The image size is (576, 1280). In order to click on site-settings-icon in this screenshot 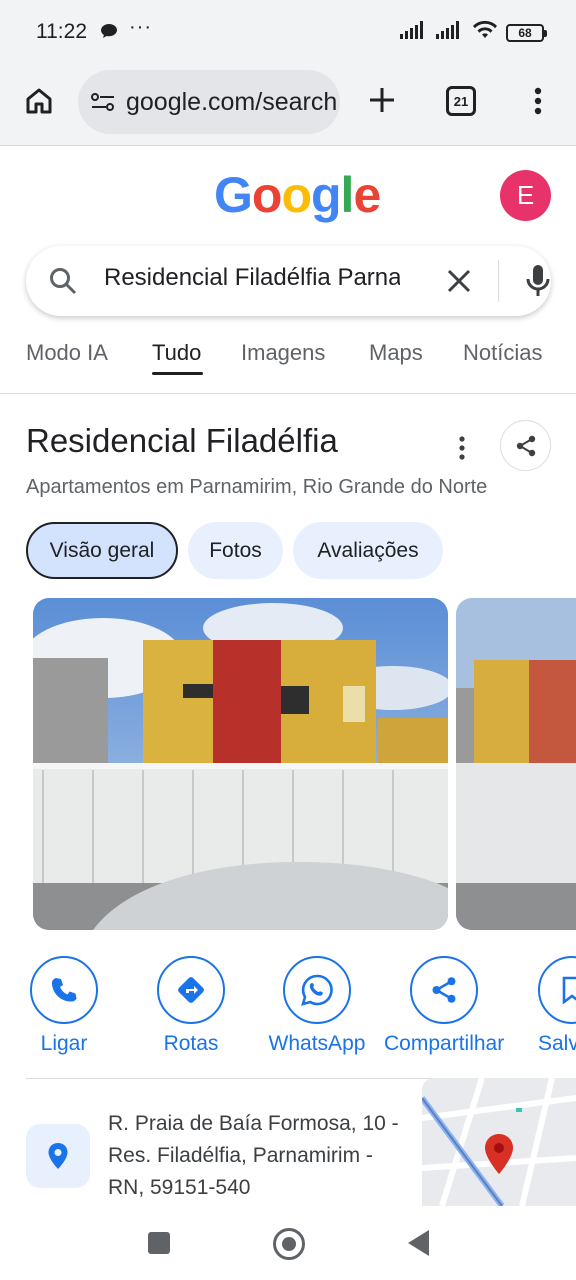, I will do `click(102, 102)`.